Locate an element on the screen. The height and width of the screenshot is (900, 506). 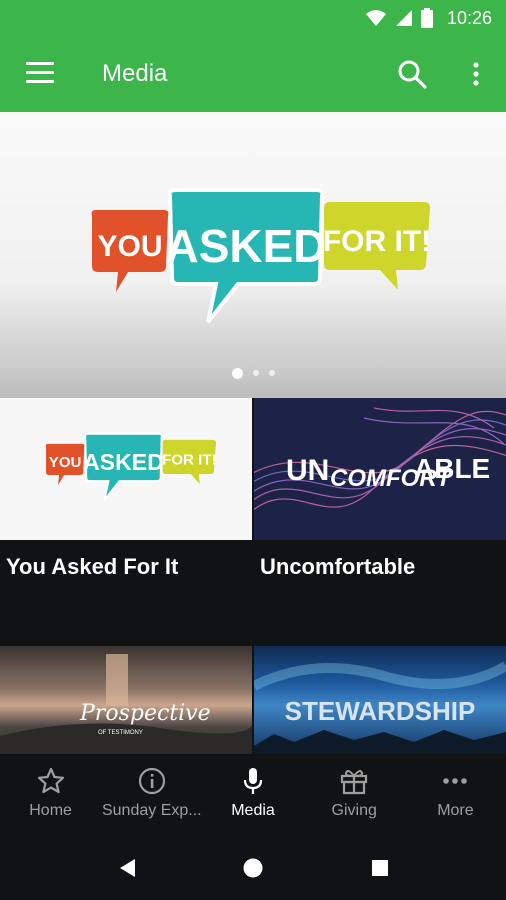
card-thumbnail: YOU ASKED FOR IT! is located at coordinates (126, 469).